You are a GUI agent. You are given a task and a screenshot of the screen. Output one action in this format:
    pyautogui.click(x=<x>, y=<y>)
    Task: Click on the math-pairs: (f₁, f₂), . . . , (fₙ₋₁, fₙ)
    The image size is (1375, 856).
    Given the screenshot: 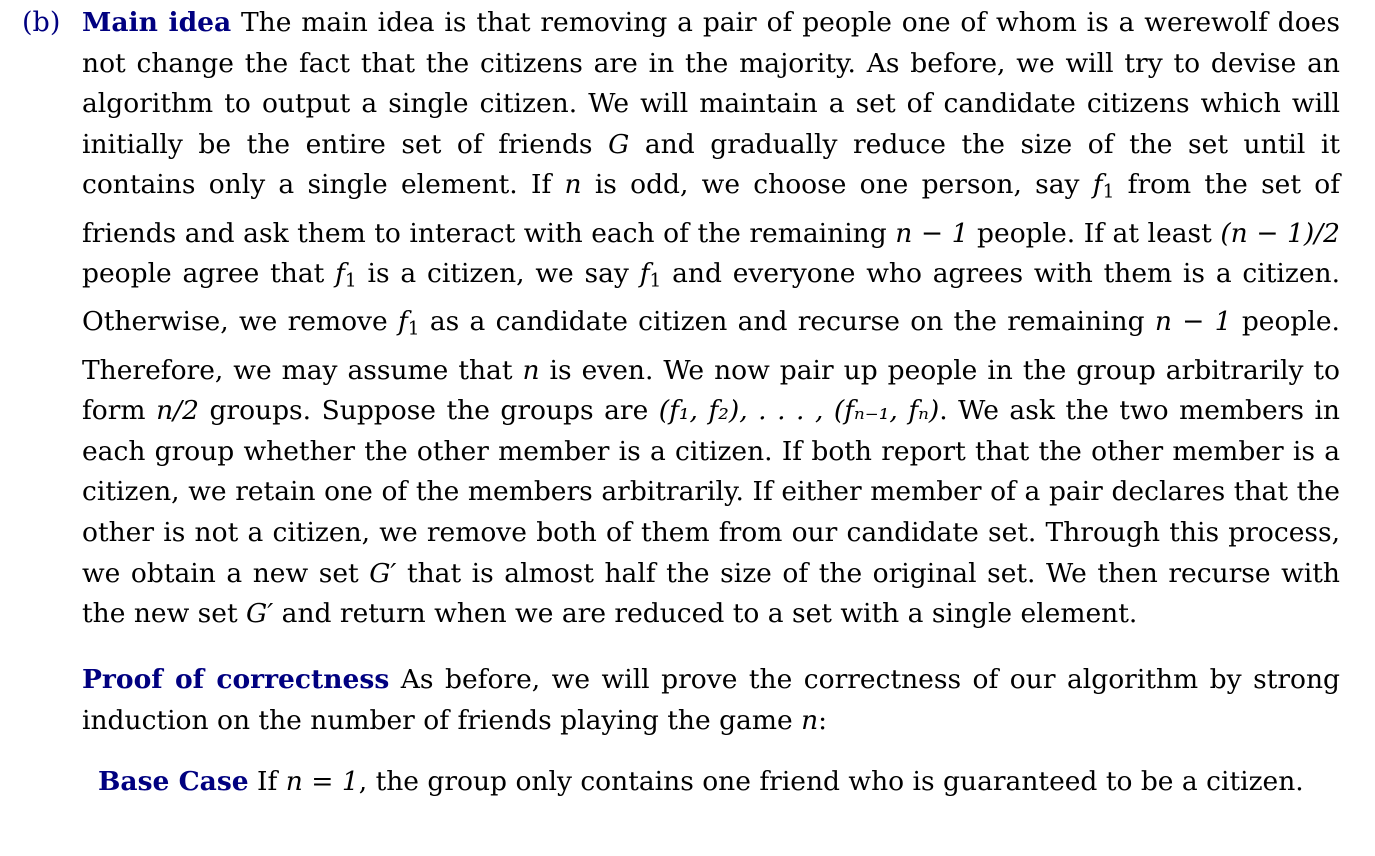 What is the action you would take?
    pyautogui.click(x=799, y=411)
    